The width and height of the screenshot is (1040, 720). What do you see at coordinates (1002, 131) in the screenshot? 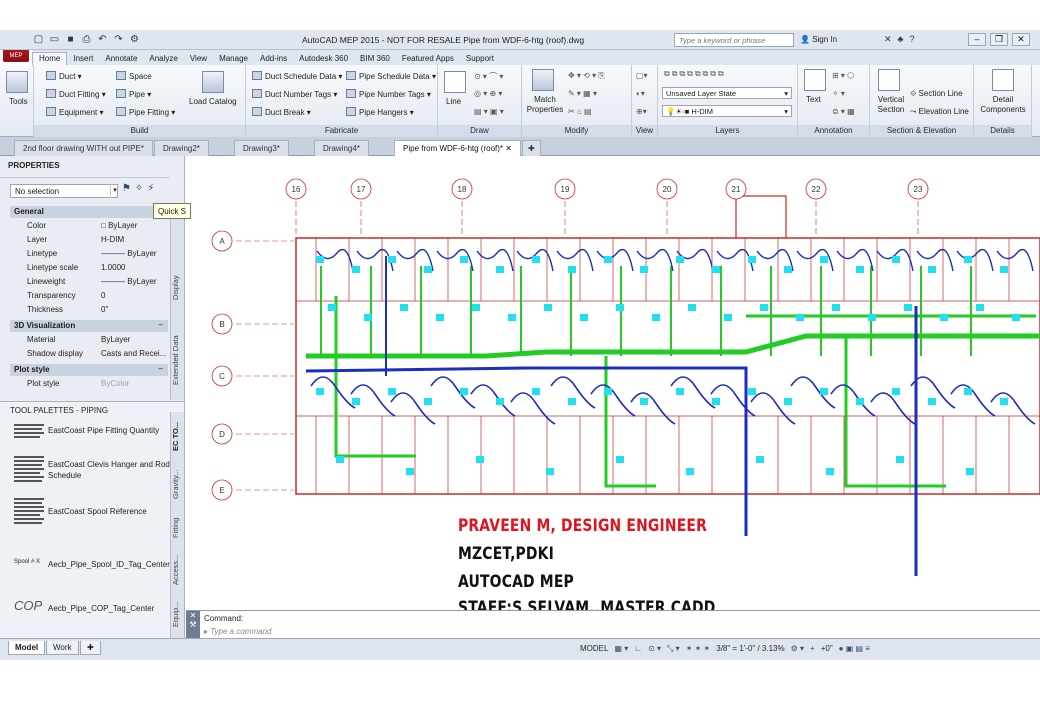
I see `details-panel-label: Details` at bounding box center [1002, 131].